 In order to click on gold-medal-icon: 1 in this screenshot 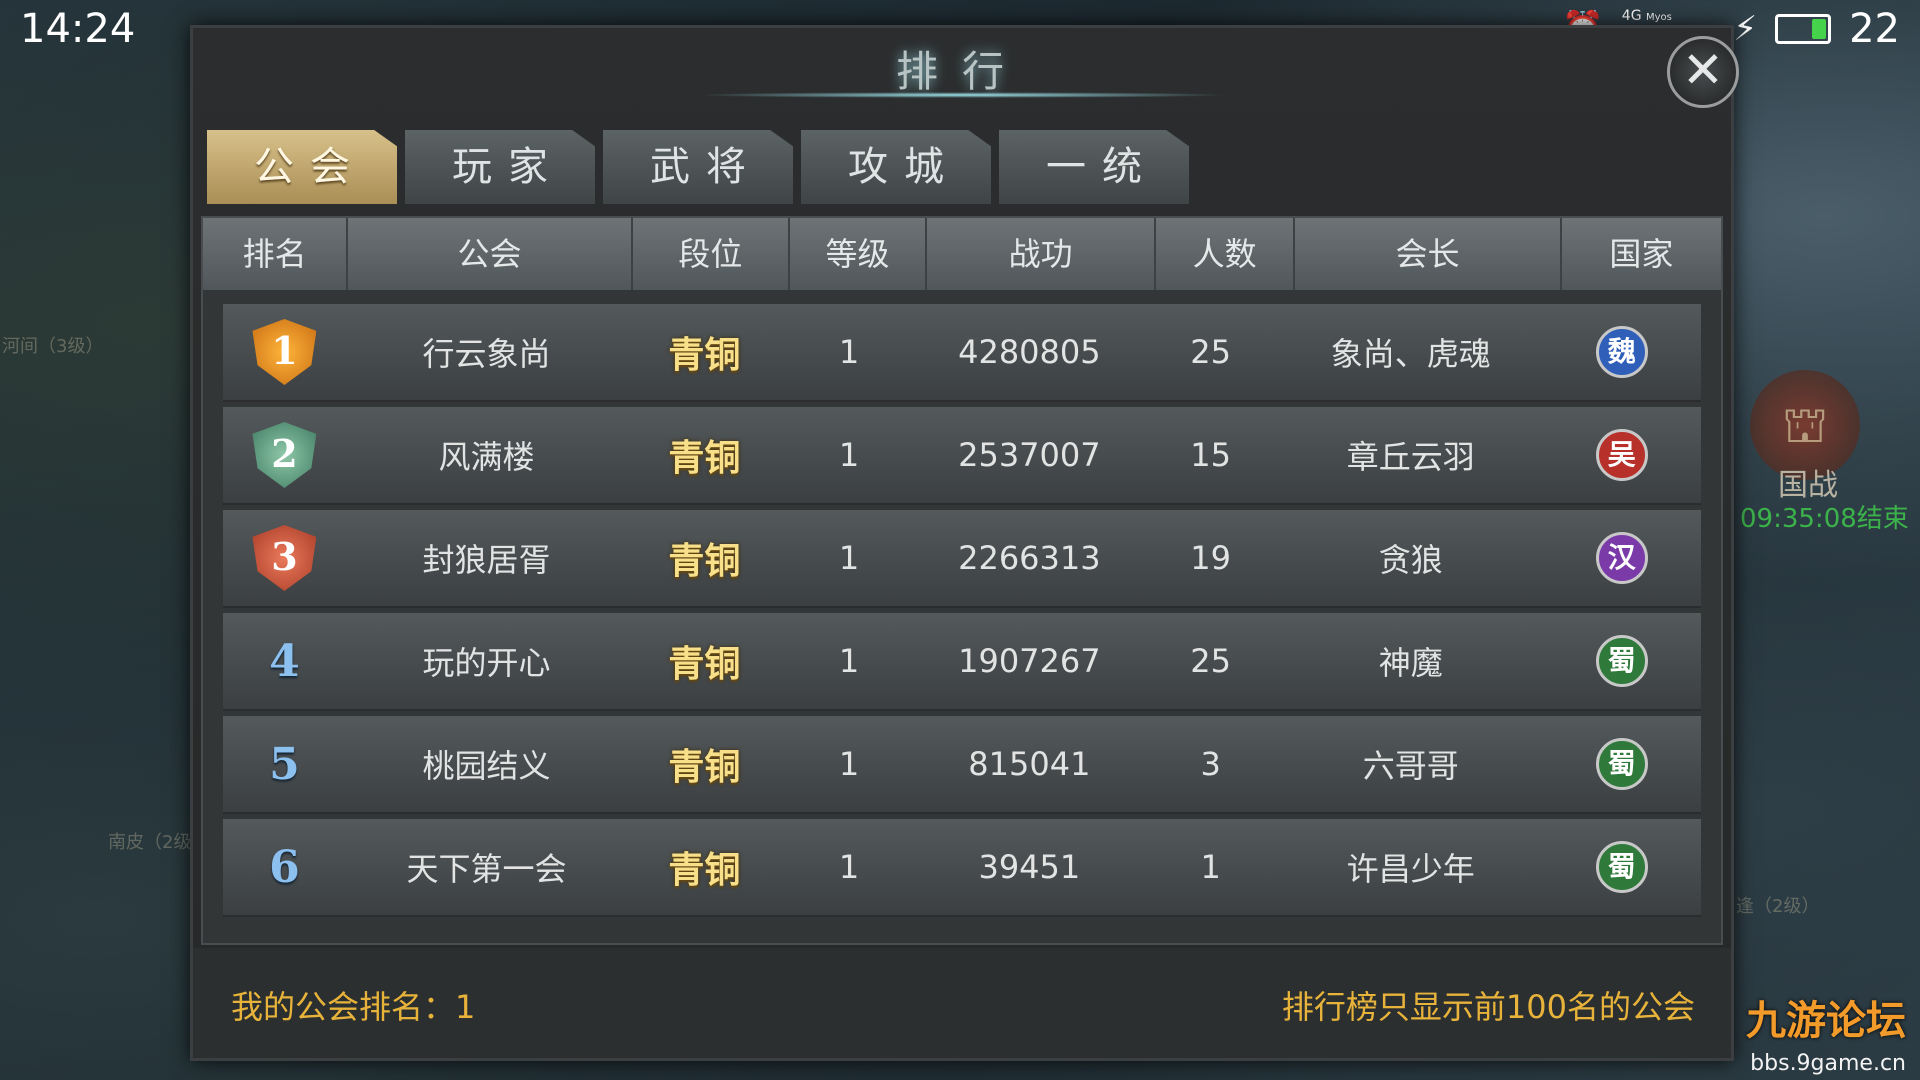, I will do `click(284, 352)`.